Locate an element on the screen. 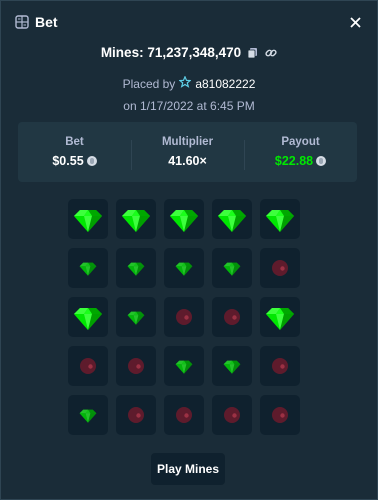 This screenshot has width=378, height=500. mine-tile-r5-c4 is located at coordinates (232, 415).